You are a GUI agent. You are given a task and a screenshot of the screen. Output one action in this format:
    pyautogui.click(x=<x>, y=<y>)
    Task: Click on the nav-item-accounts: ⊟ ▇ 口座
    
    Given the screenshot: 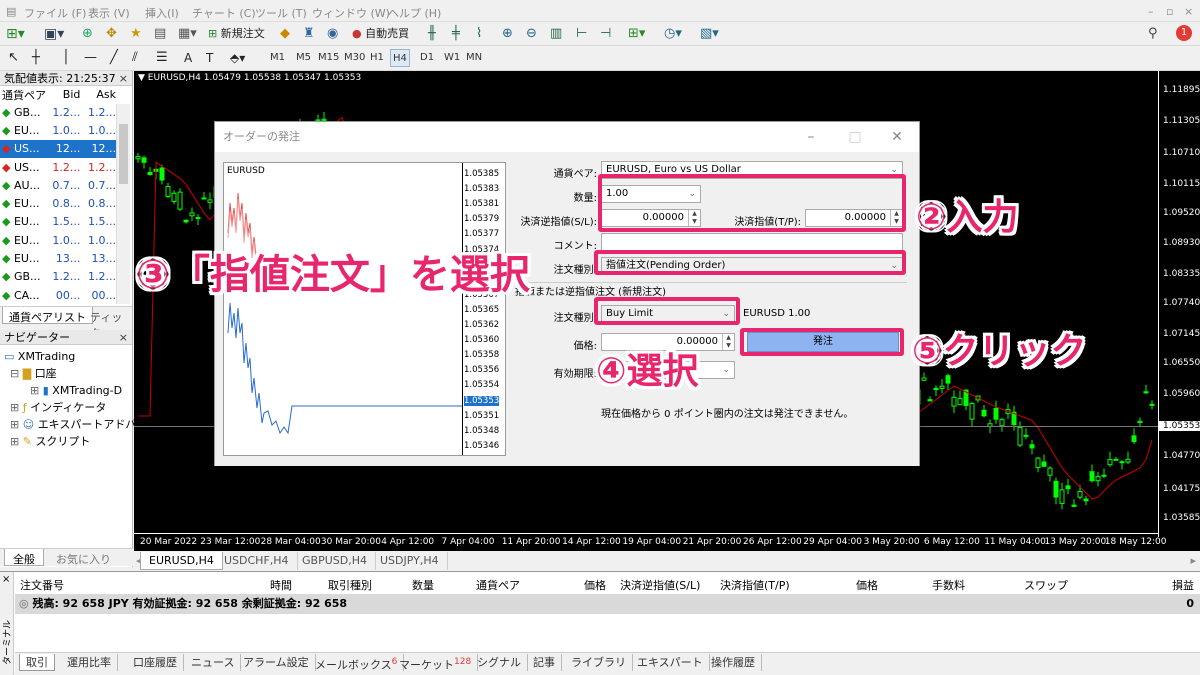 What is the action you would take?
    pyautogui.click(x=66, y=373)
    